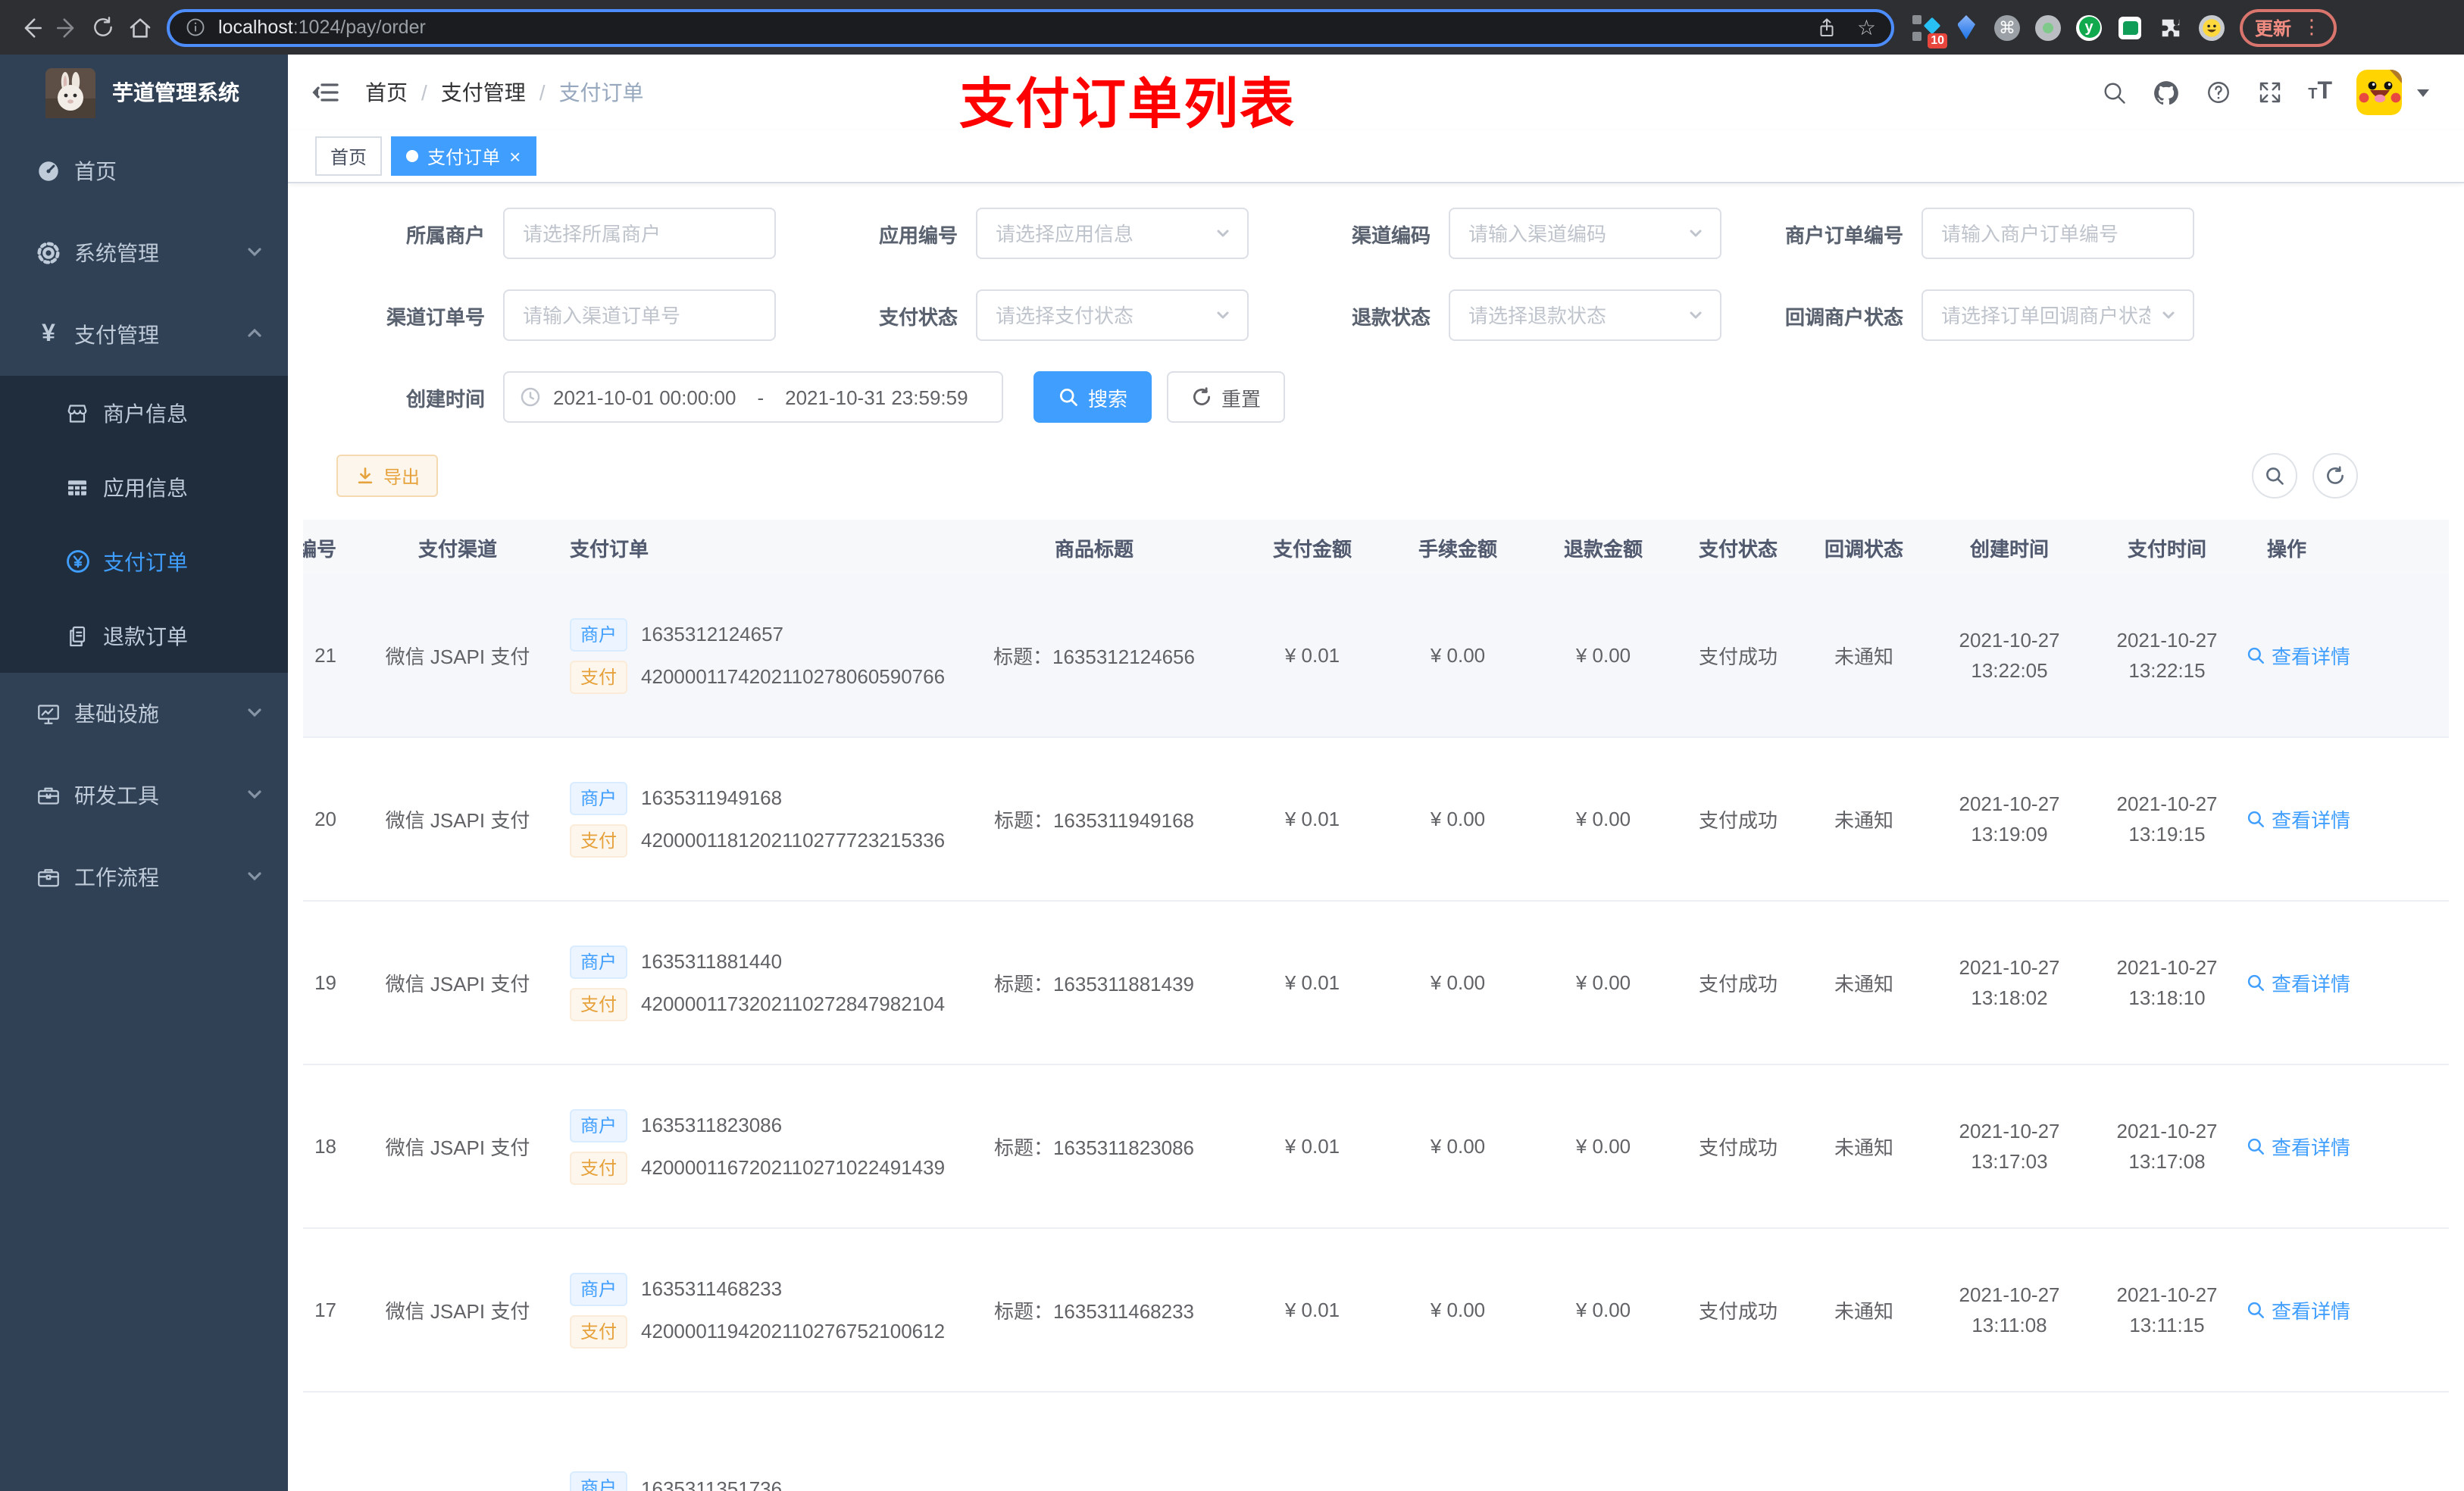 The height and width of the screenshot is (1491, 2464). I want to click on extension-dot-icon, so click(2048, 27).